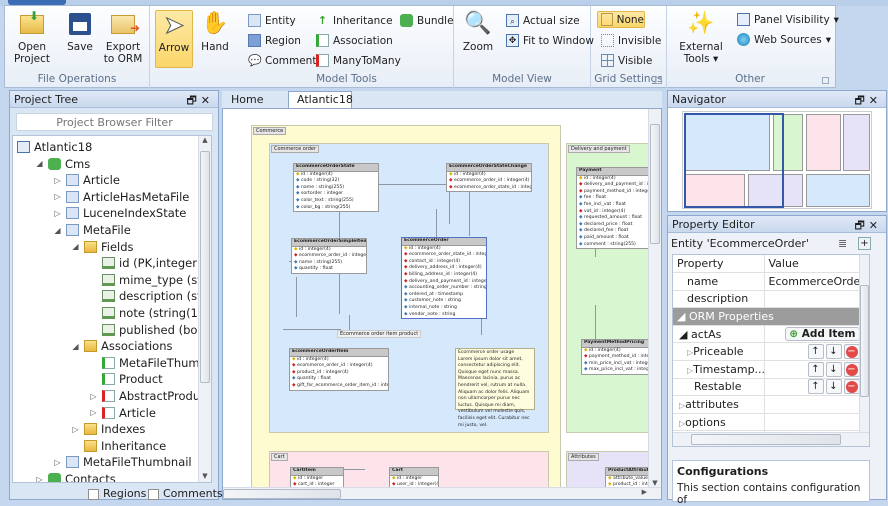 The height and width of the screenshot is (506, 888). I want to click on tab-atlantic18: Atlantic18, so click(320, 99).